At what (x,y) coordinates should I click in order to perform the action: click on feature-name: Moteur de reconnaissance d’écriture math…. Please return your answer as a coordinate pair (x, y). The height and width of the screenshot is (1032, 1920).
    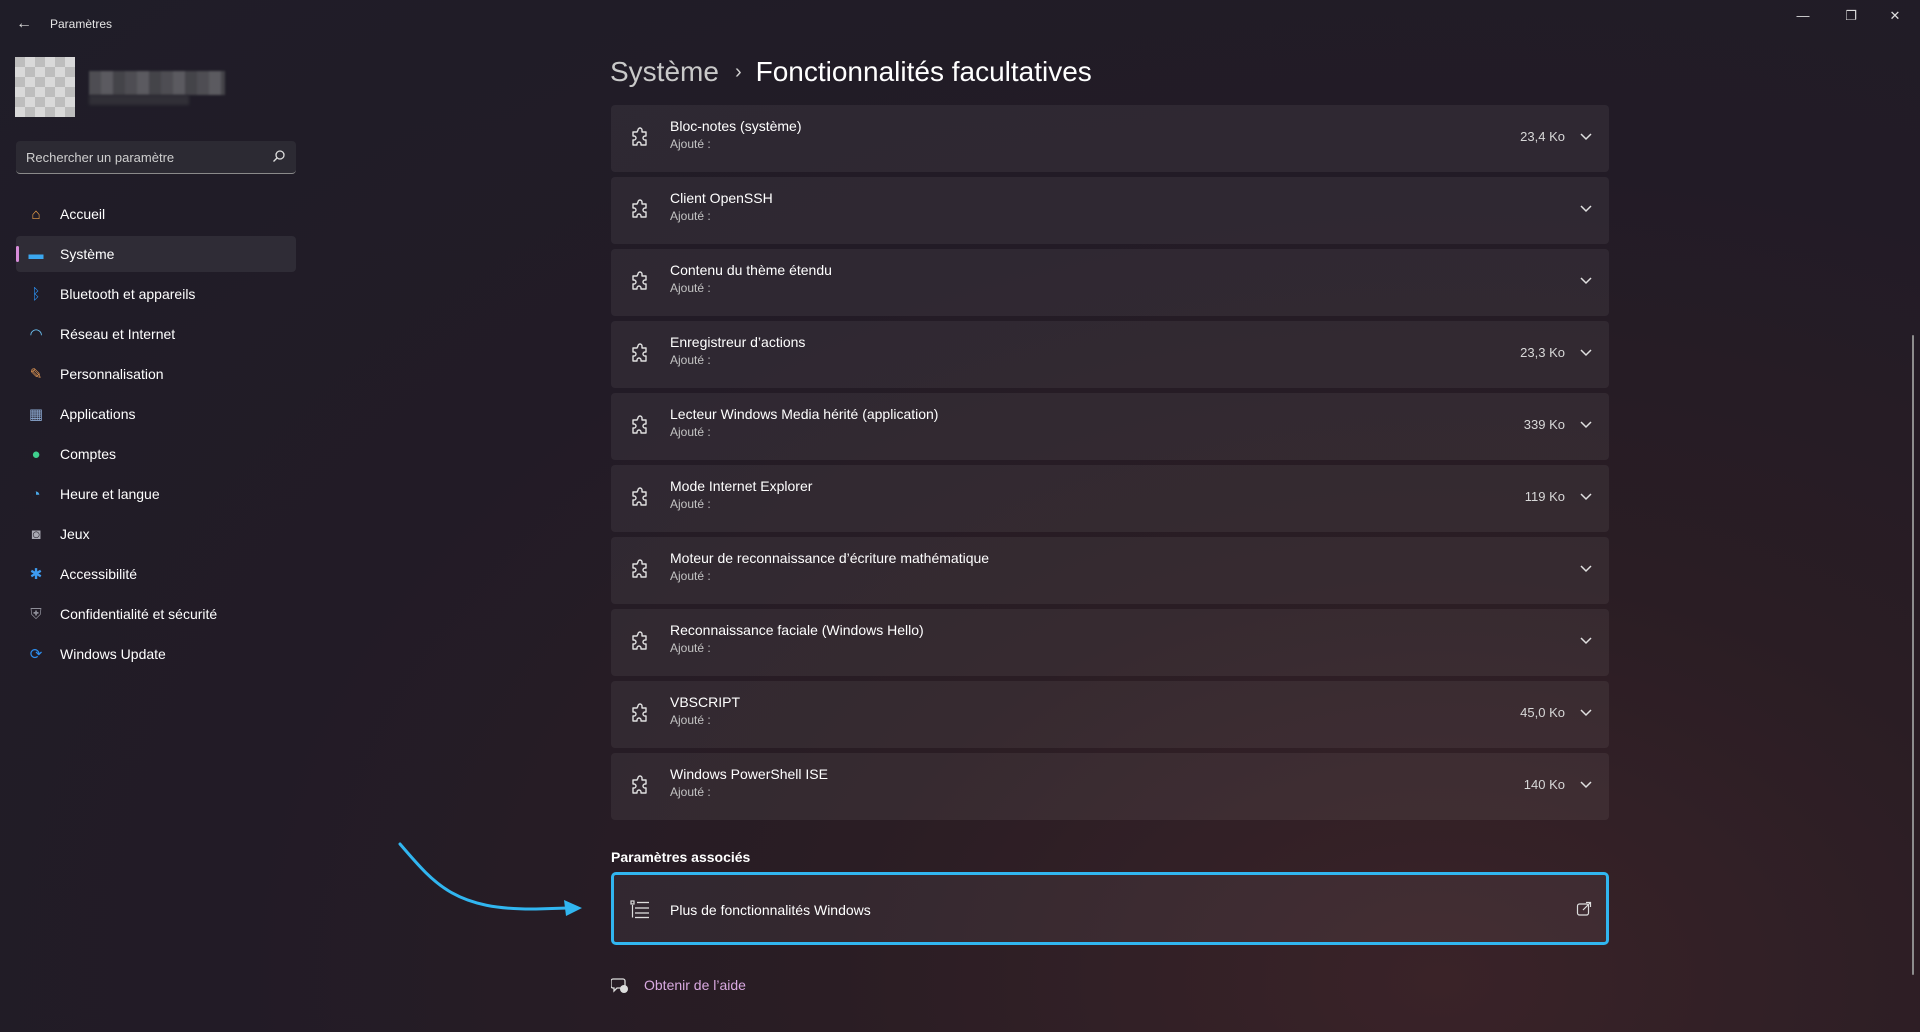
    Looking at the image, I should click on (830, 558).